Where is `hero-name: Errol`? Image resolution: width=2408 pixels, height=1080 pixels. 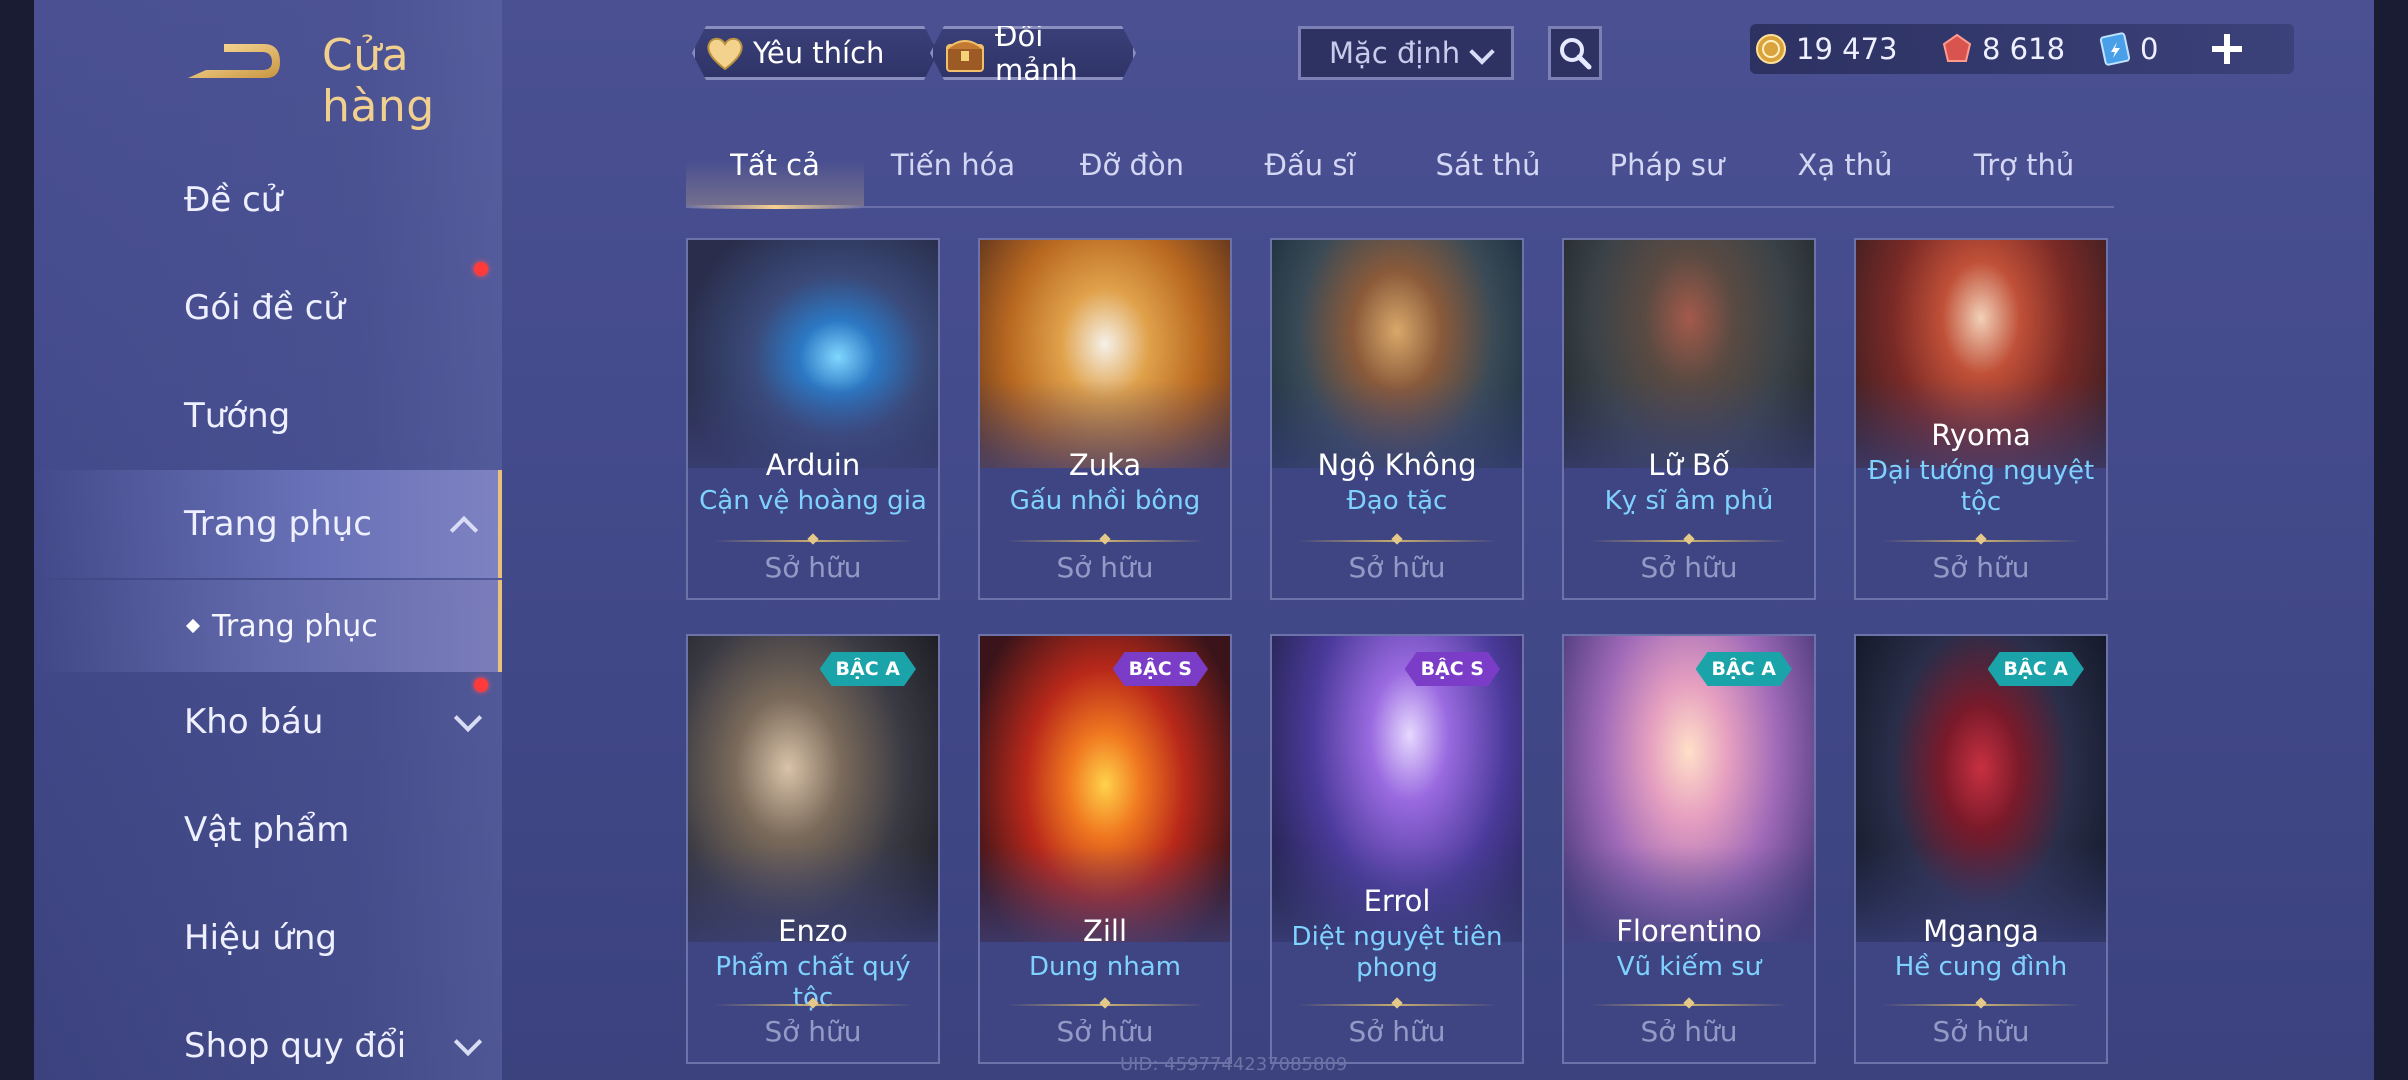
hero-name: Errol is located at coordinates (1397, 901).